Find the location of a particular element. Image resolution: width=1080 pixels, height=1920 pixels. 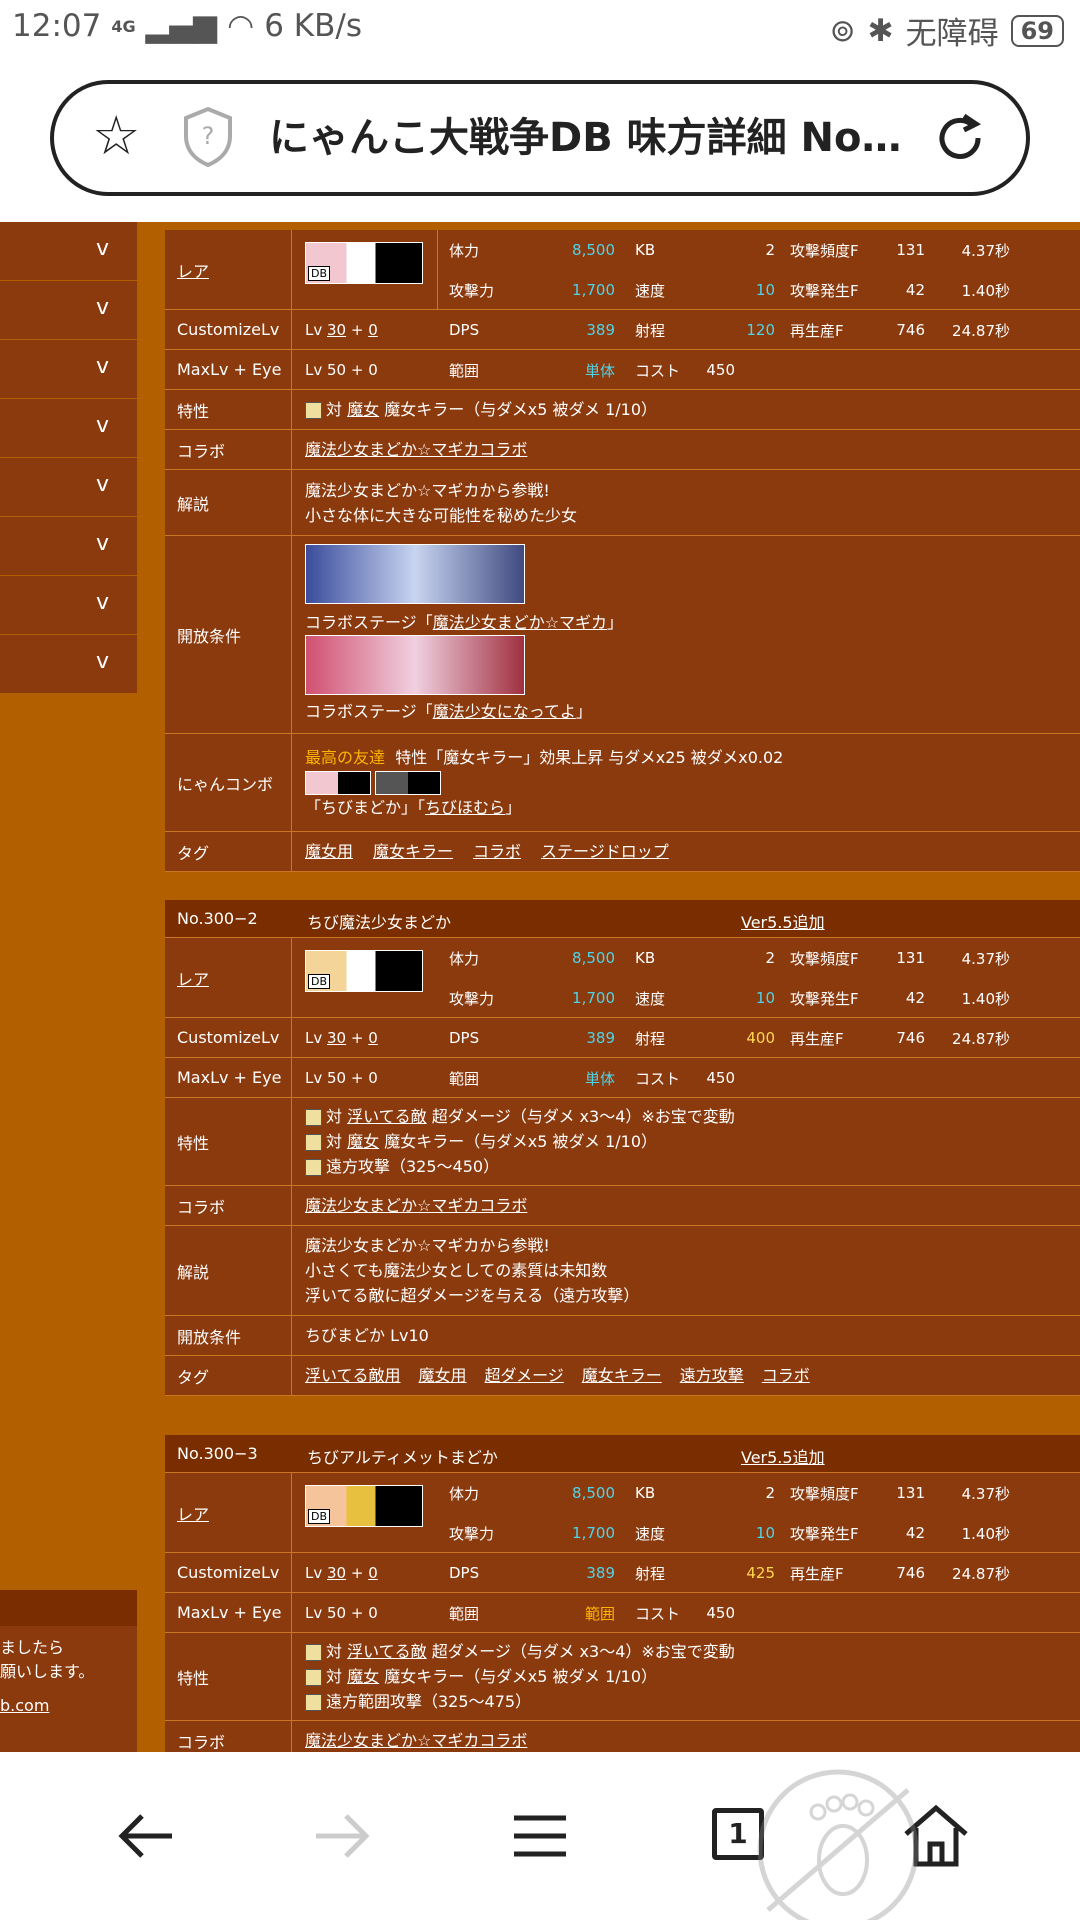

tag-row: タグ 魔女用 魔女キラー コラボ ステージドロップ is located at coordinates (622, 852).